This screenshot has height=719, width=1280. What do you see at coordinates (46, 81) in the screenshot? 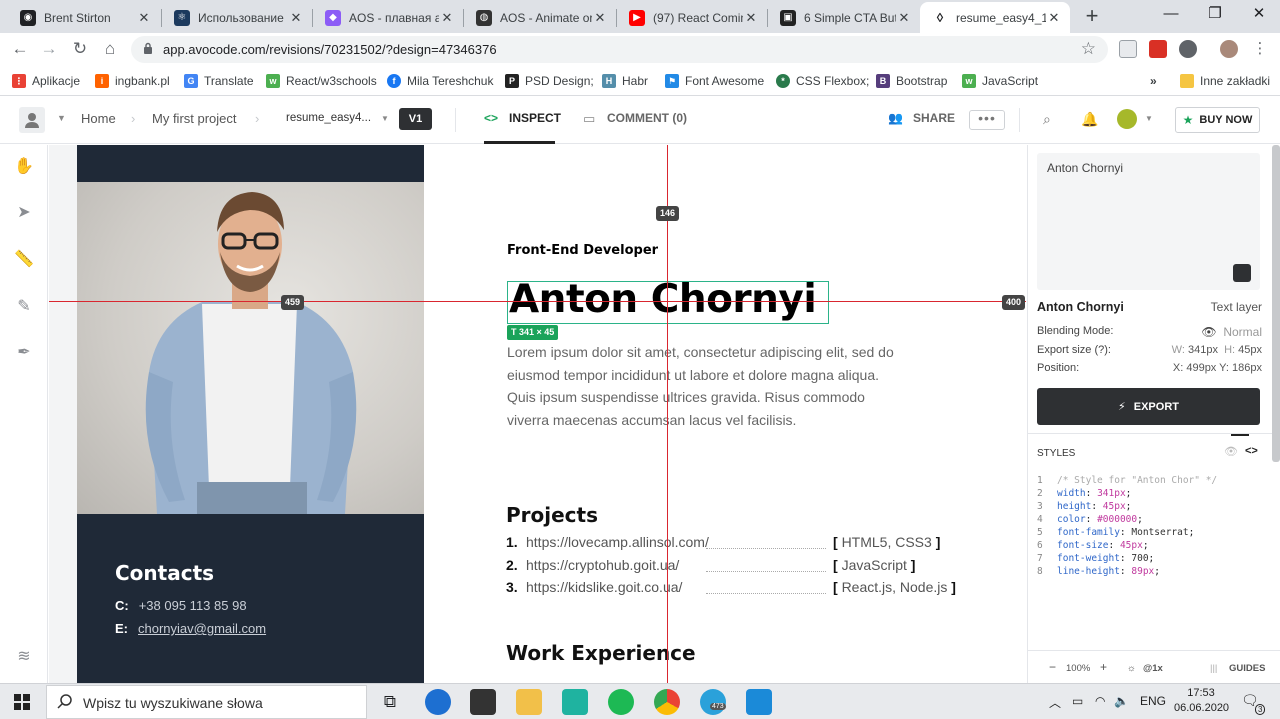
I see `bookmark-item: ⋮ Aplikacje` at bounding box center [46, 81].